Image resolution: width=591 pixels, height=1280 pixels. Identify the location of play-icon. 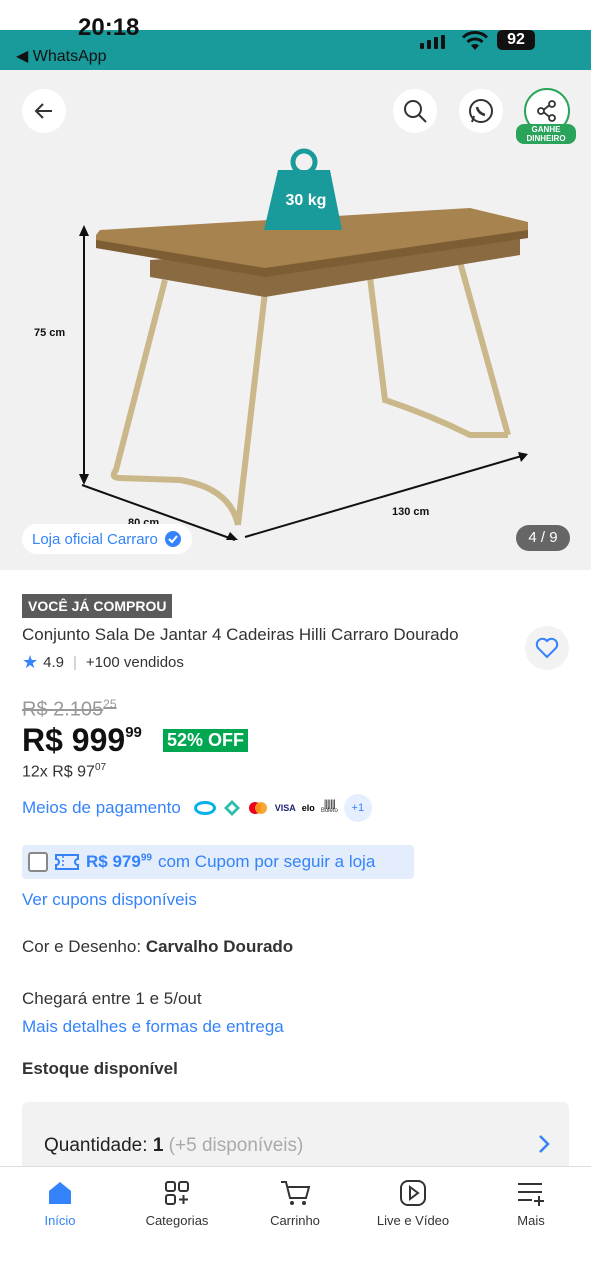
(413, 1193).